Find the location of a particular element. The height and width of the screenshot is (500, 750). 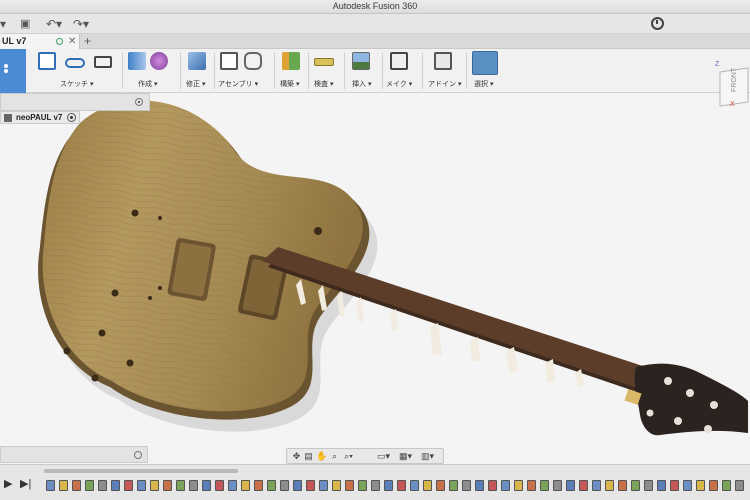

zoom-icon: ⌕ is located at coordinates (334, 456).